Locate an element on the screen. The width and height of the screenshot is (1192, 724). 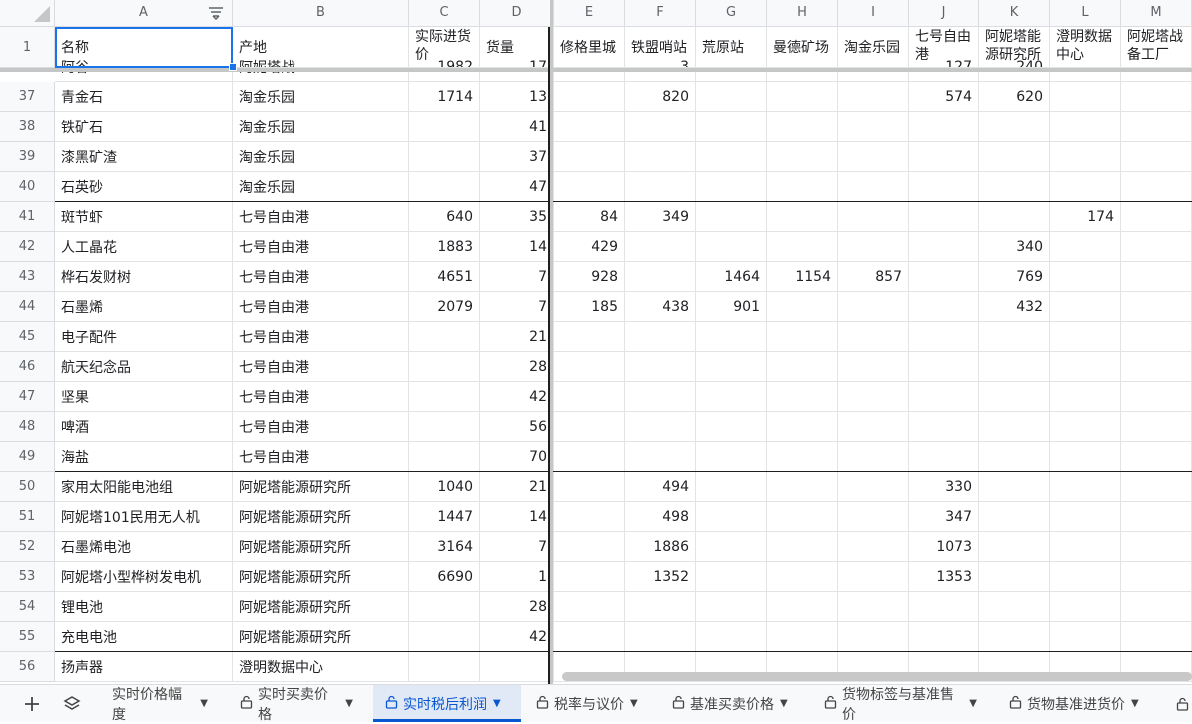
table-cell: 电子配件 is located at coordinates (144, 337).